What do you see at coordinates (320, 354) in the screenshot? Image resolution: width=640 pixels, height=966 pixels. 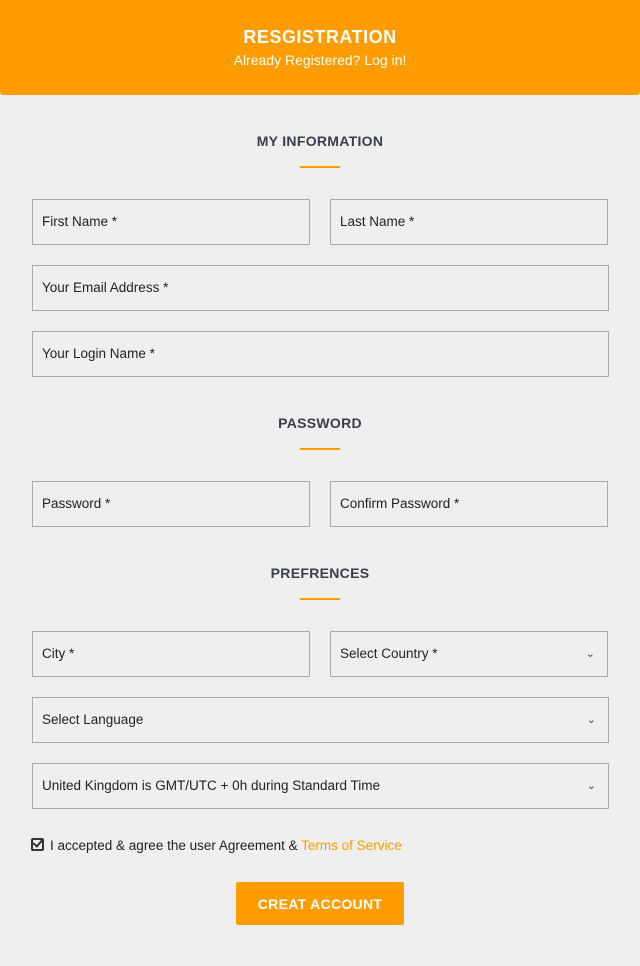 I see `login-name-input: Your Login Name *` at bounding box center [320, 354].